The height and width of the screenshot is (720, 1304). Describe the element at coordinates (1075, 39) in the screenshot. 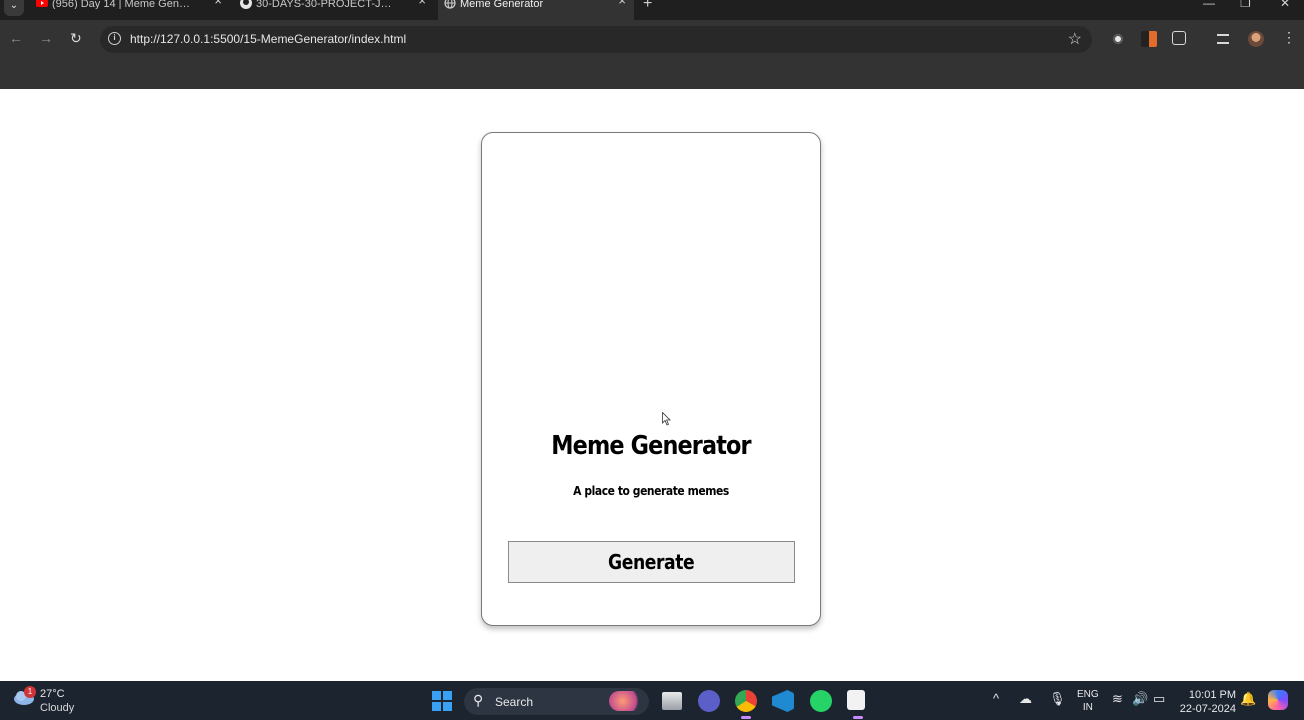

I see `bookmark-star-icon: ☆` at that location.